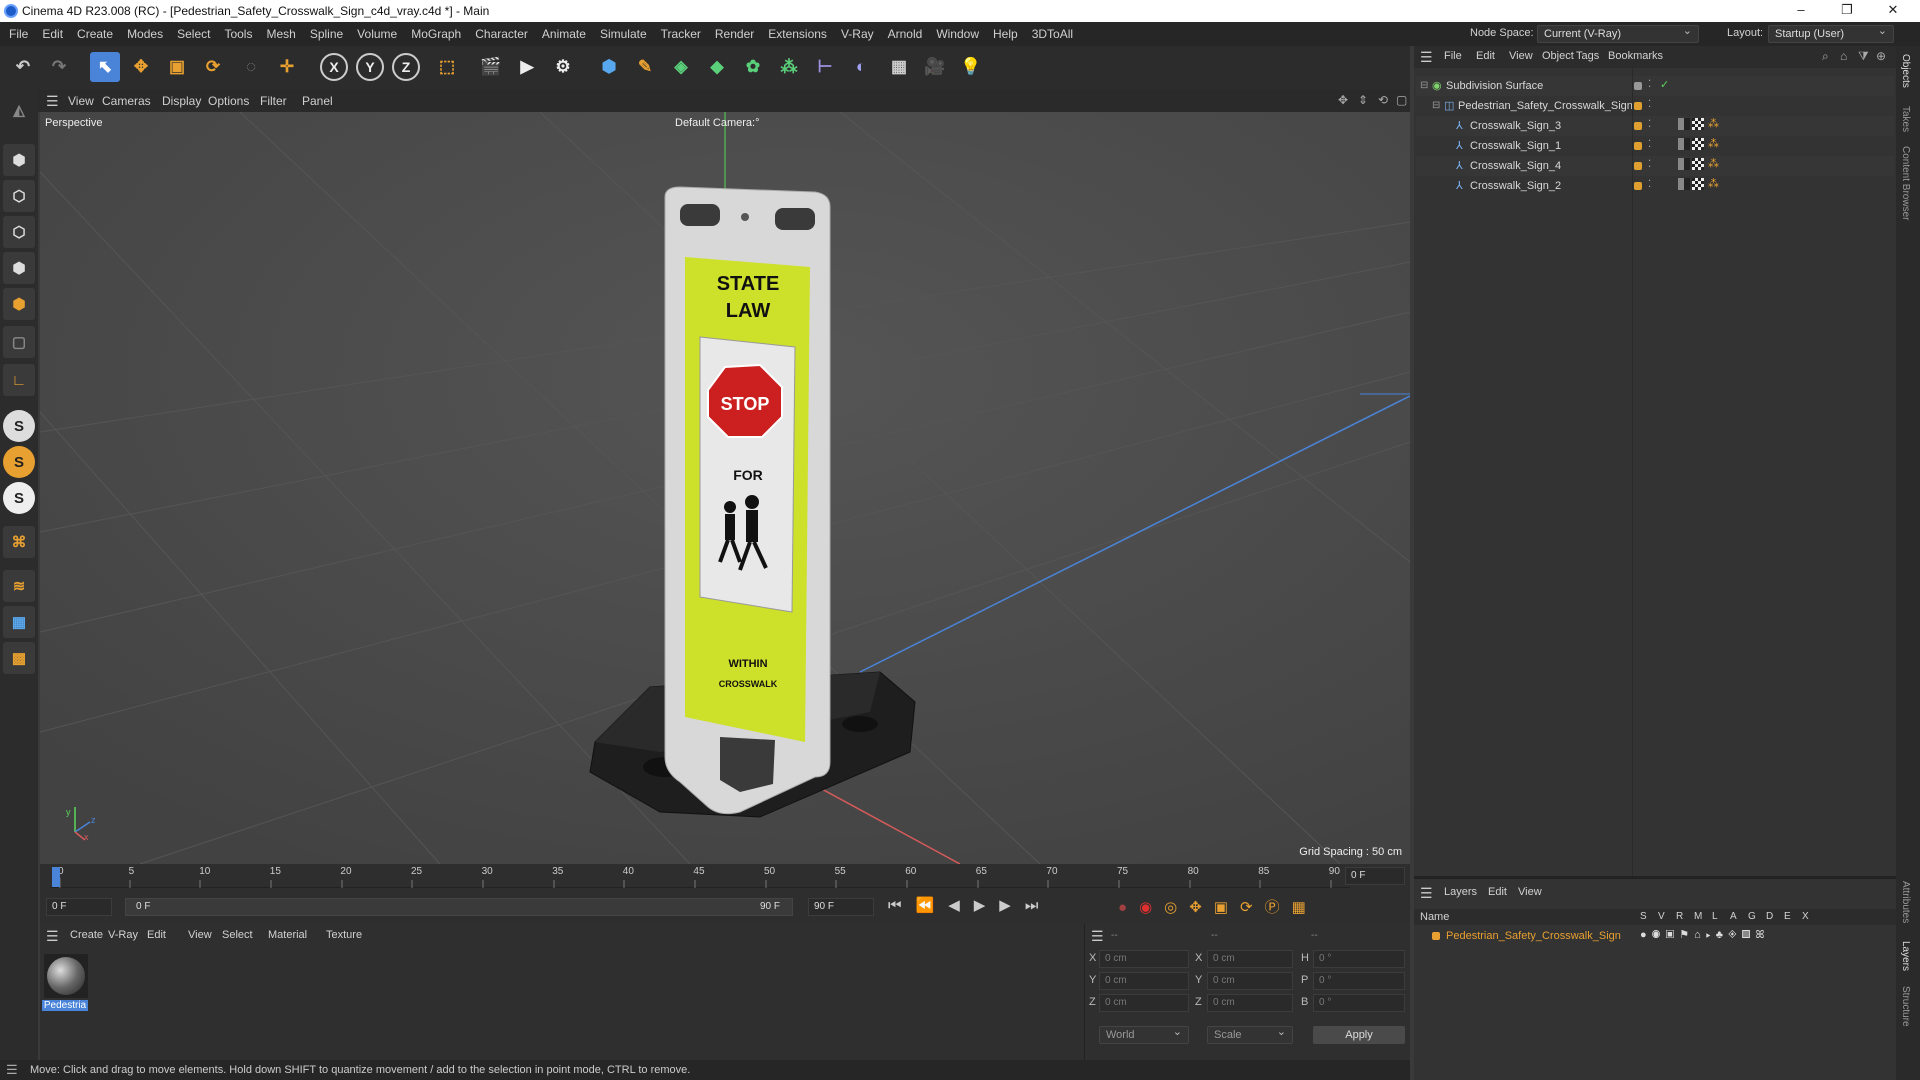 This screenshot has width=1920, height=1080. What do you see at coordinates (717, 67) in the screenshot?
I see `extrude-icon: ◆` at bounding box center [717, 67].